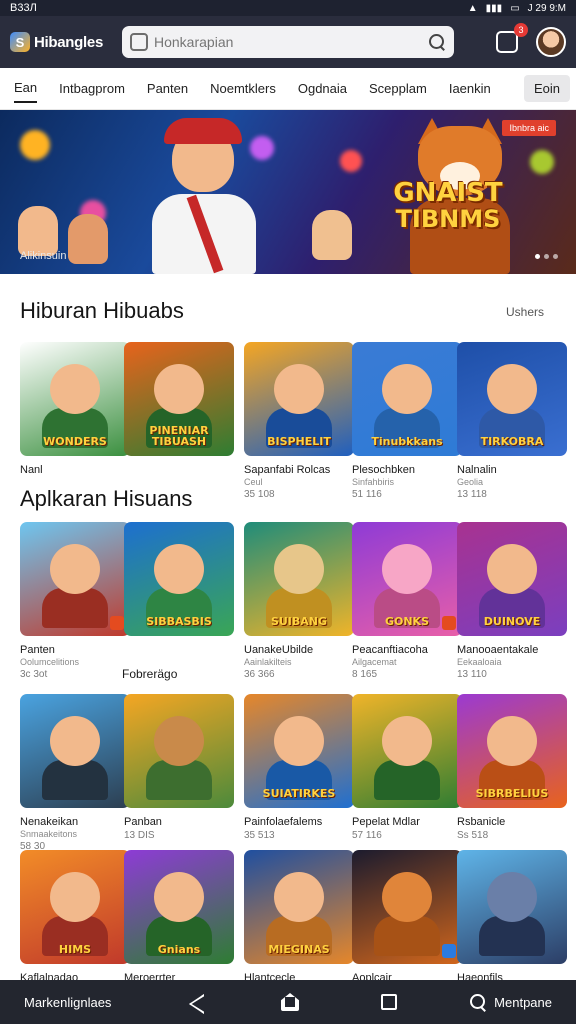  What do you see at coordinates (407, 579) in the screenshot?
I see `game-thumbnail: GONKS` at bounding box center [407, 579].